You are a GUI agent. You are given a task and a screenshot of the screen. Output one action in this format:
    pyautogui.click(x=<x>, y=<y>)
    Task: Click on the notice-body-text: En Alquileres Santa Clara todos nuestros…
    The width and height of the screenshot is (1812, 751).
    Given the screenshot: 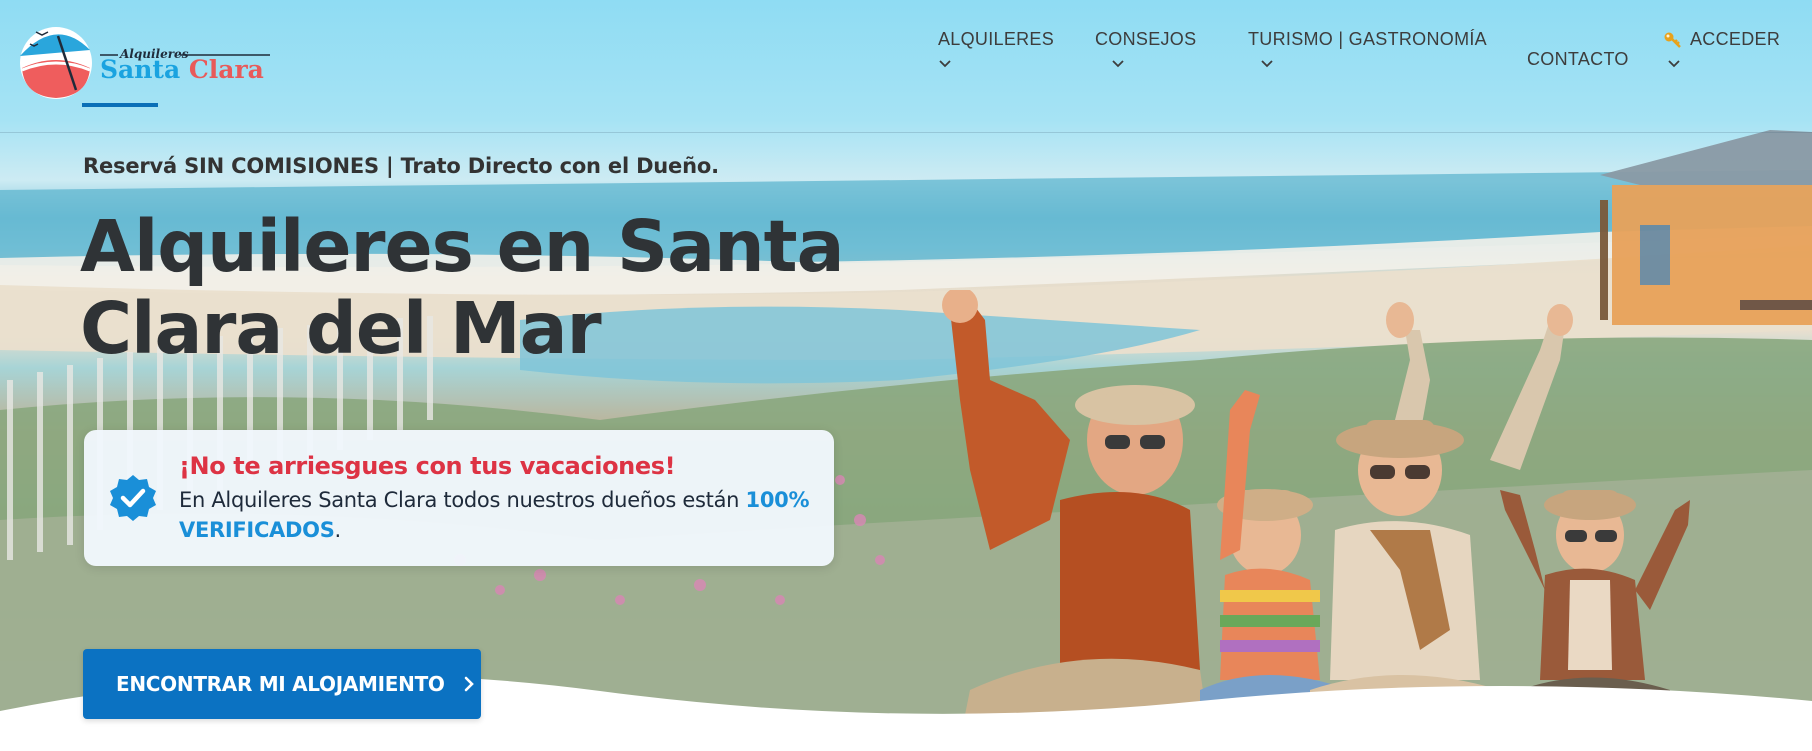 What is the action you would take?
    pyautogui.click(x=462, y=500)
    